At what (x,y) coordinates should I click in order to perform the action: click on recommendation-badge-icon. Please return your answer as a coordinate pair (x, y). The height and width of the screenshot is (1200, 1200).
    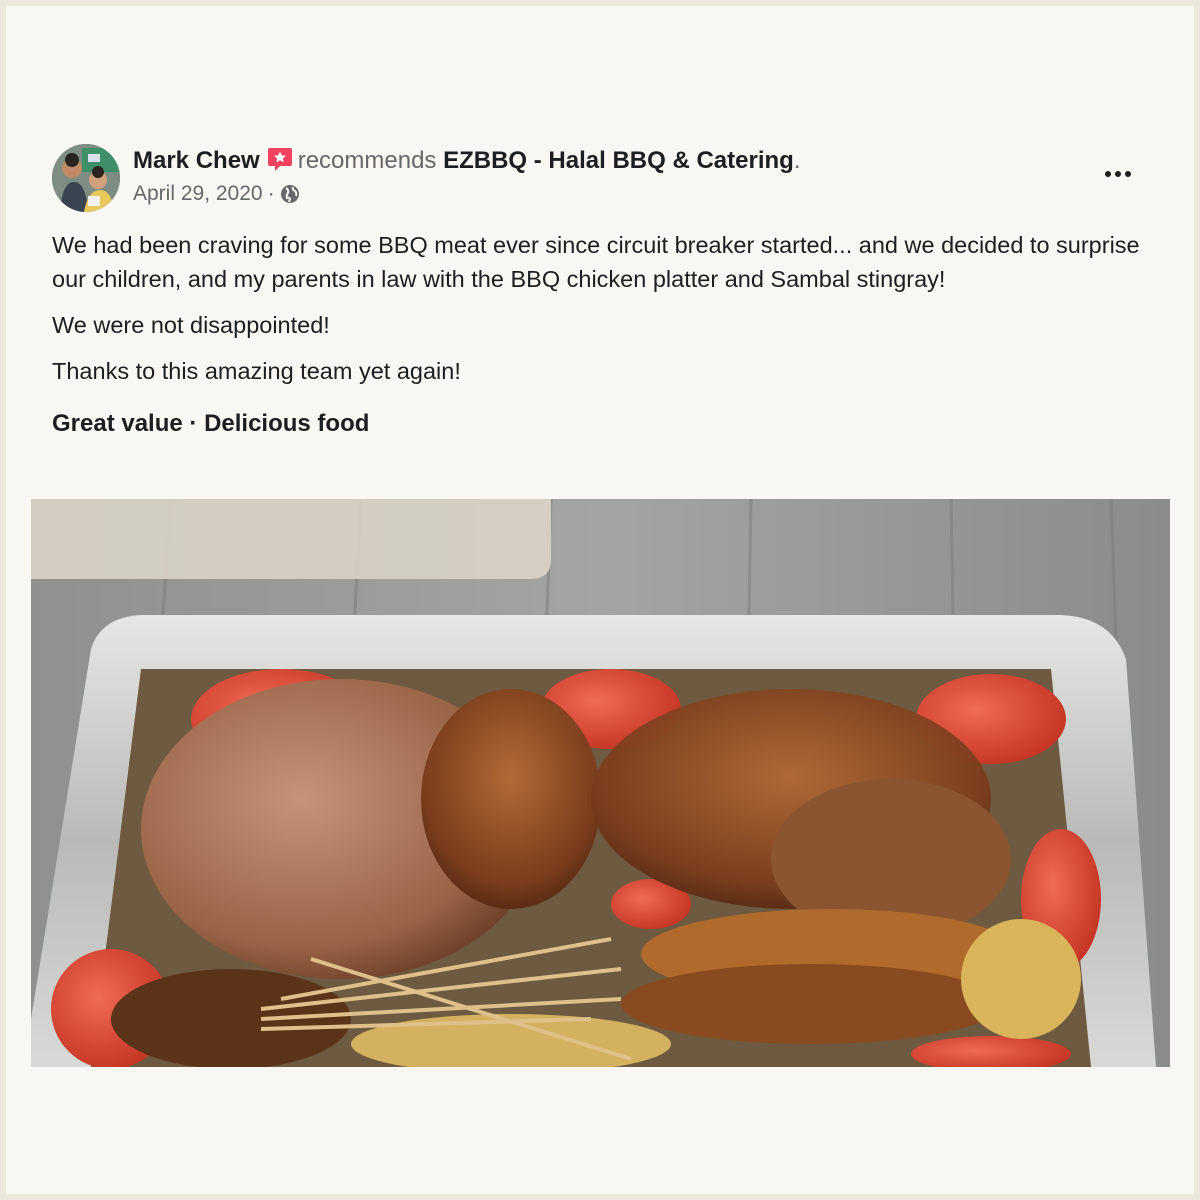
    Looking at the image, I should click on (280, 159).